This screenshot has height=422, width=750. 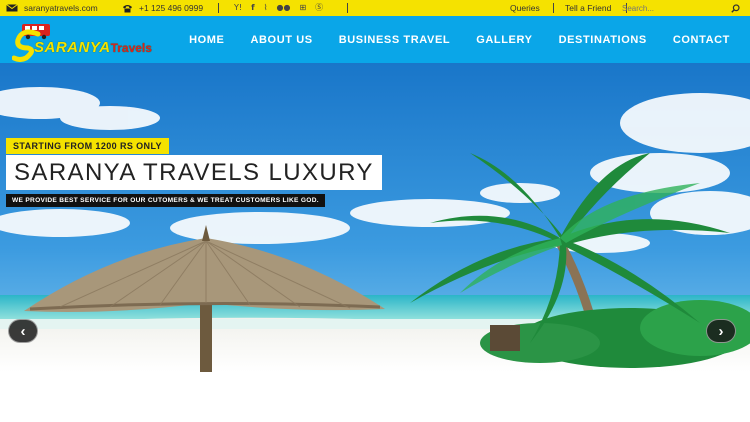 What do you see at coordinates (12, 8) in the screenshot?
I see `envelope-icon` at bounding box center [12, 8].